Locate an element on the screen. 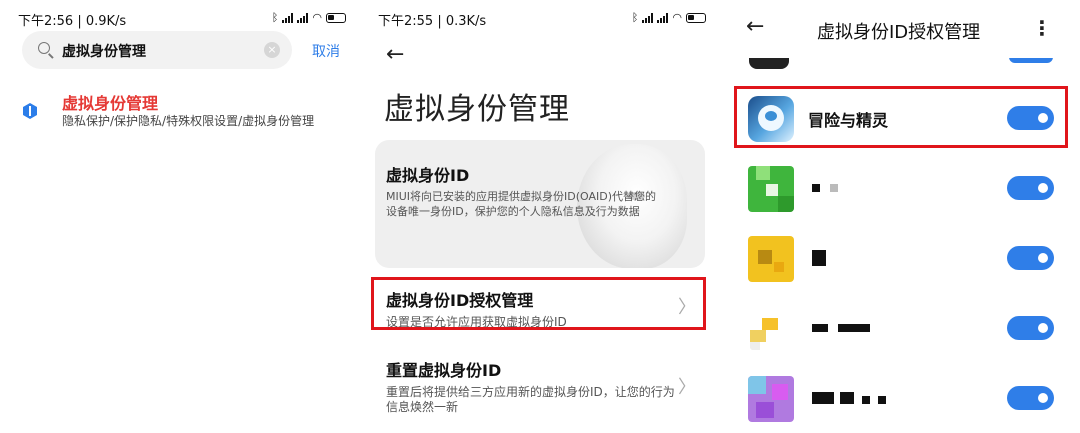 Image resolution: width=1080 pixels, height=433 pixels. status-bar: 下午2:56 | 0.9K/s ᛒ ◠ is located at coordinates (182, 18).